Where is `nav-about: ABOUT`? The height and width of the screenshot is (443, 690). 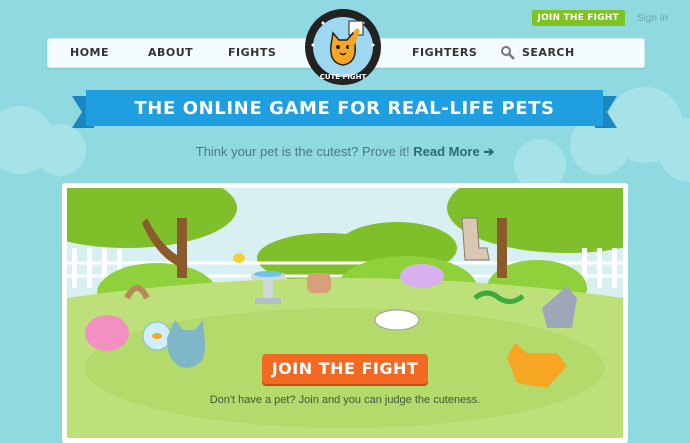
nav-about: ABOUT is located at coordinates (170, 52).